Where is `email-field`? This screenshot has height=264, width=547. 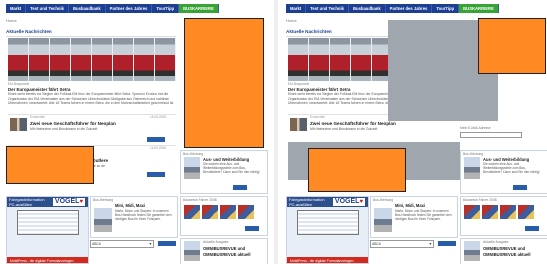
email-field is located at coordinates (491, 135).